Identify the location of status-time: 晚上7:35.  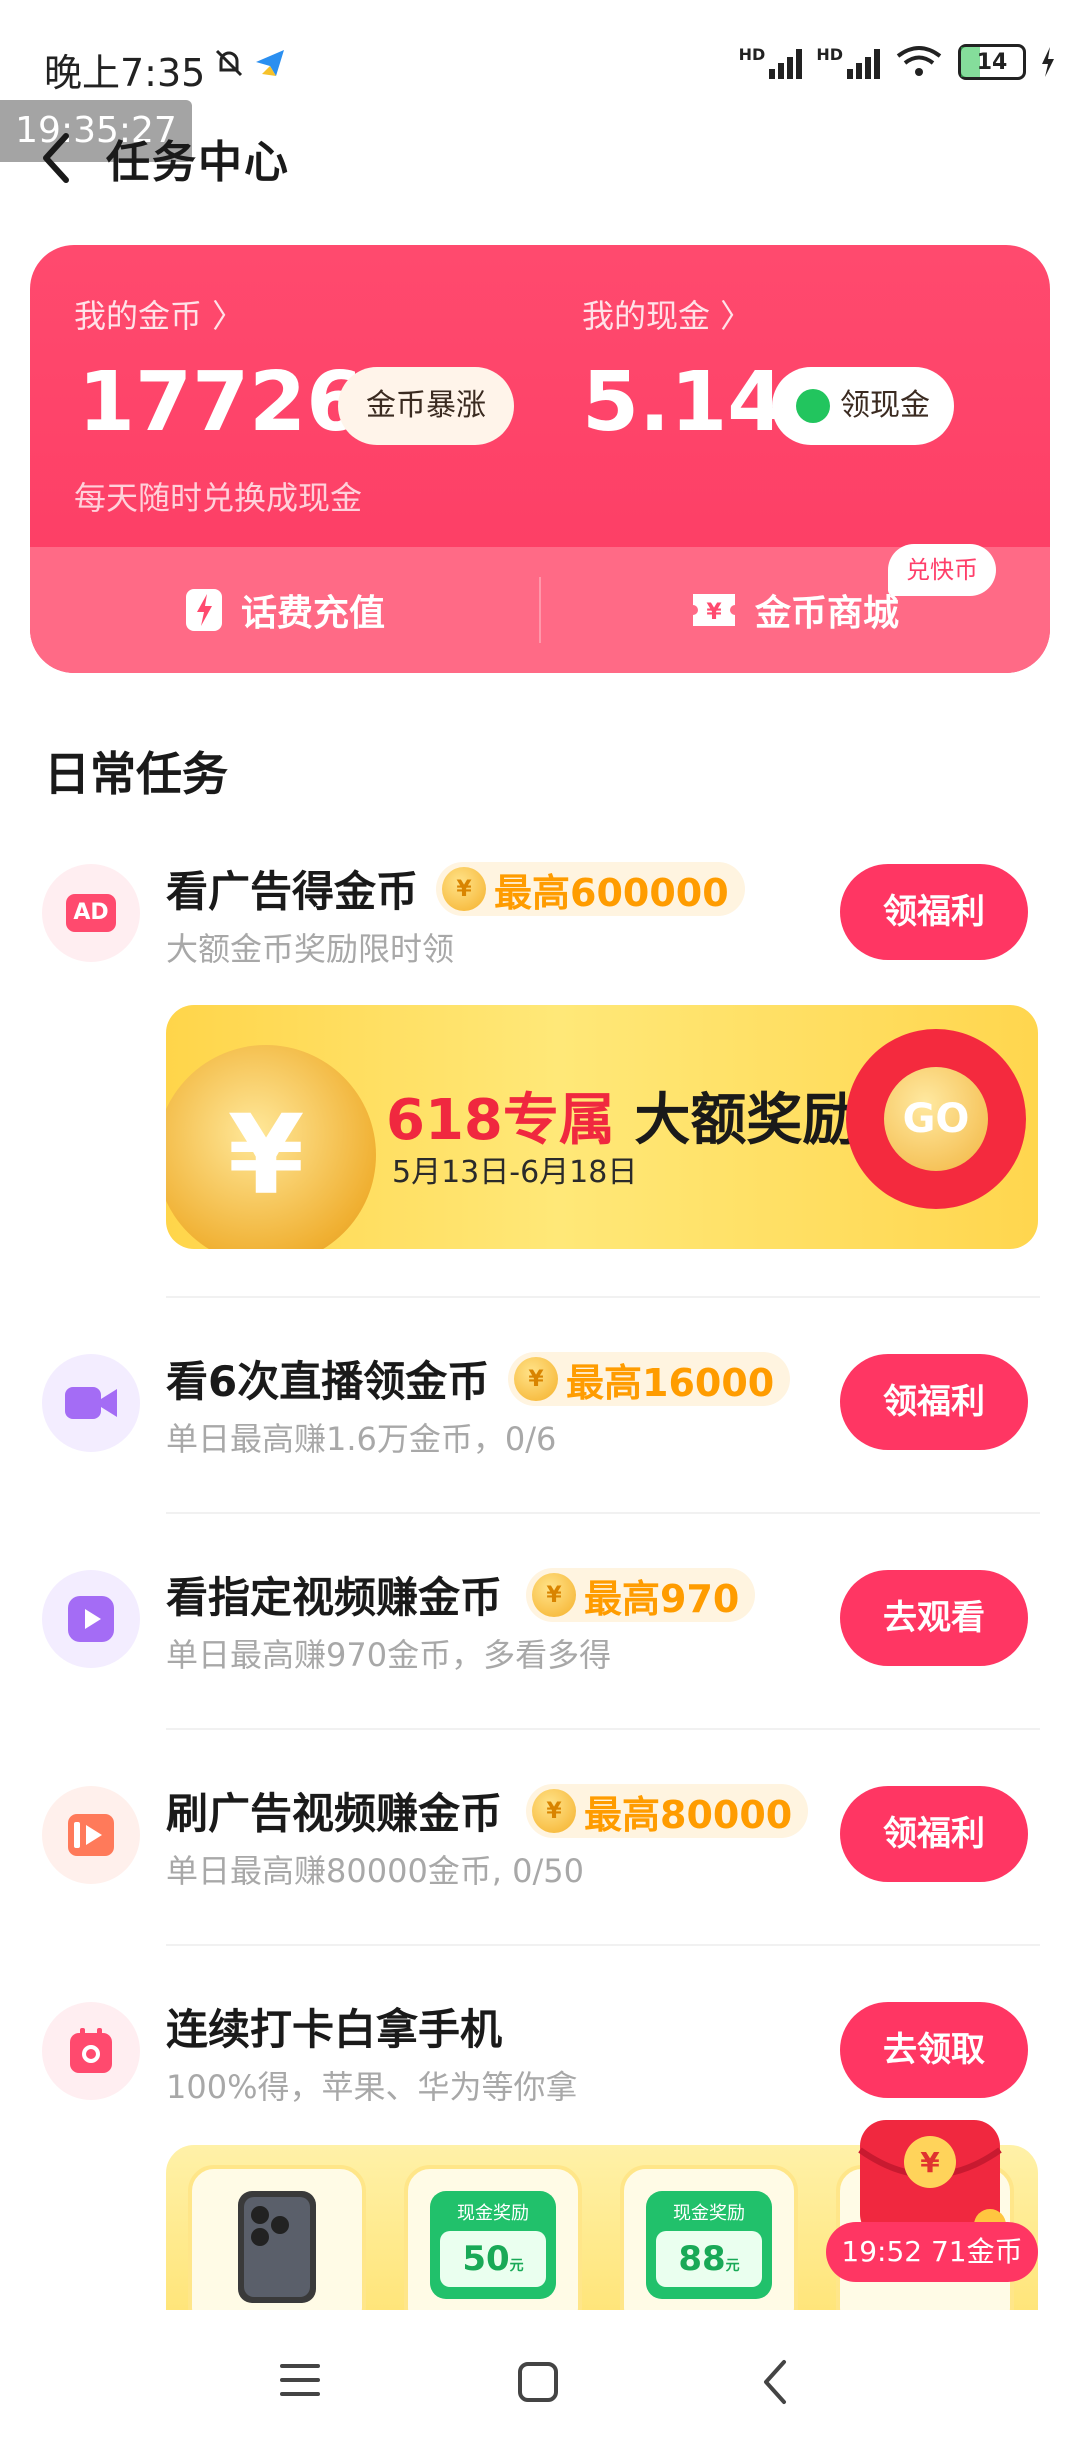
(125, 73).